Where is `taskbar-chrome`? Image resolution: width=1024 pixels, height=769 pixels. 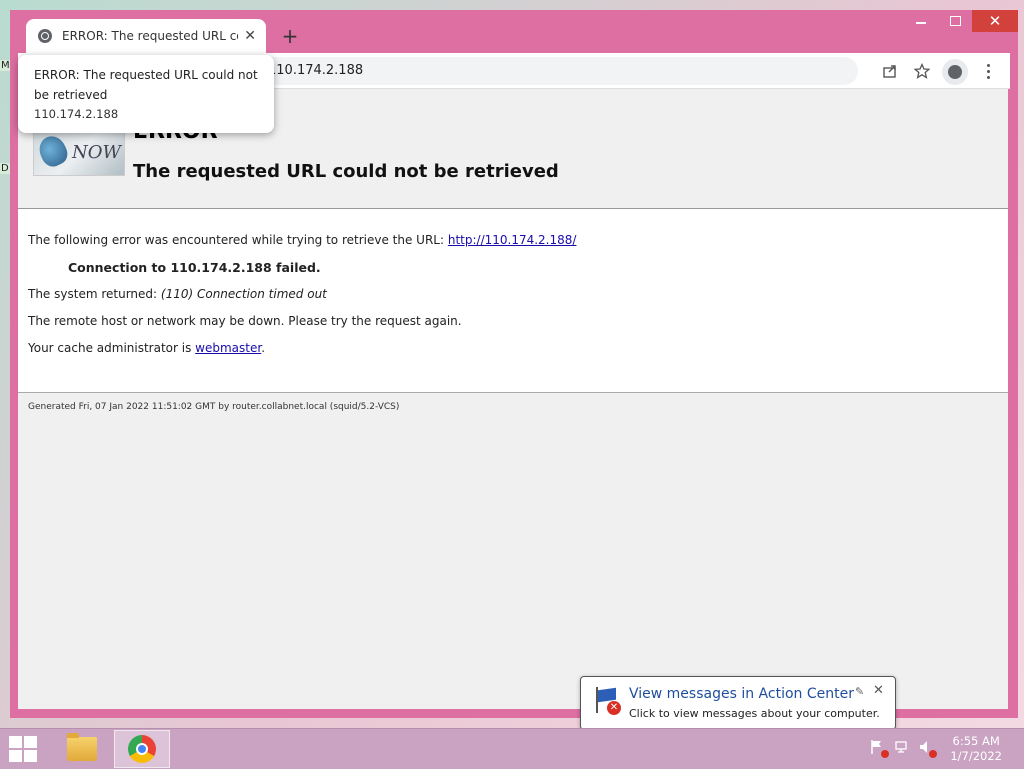 taskbar-chrome is located at coordinates (142, 749).